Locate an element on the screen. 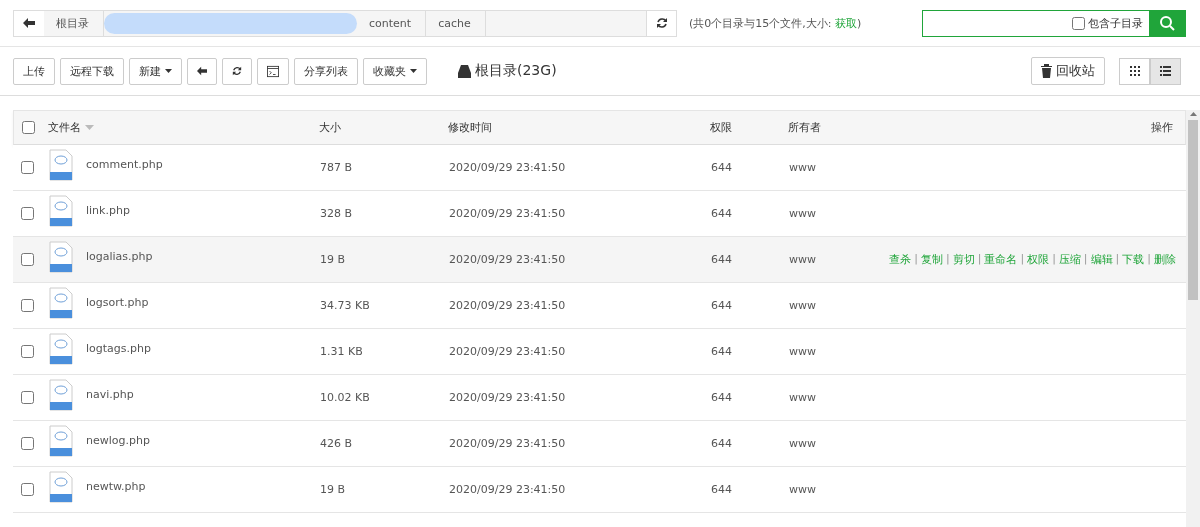  breadcrumb-item: cache is located at coordinates (456, 23).